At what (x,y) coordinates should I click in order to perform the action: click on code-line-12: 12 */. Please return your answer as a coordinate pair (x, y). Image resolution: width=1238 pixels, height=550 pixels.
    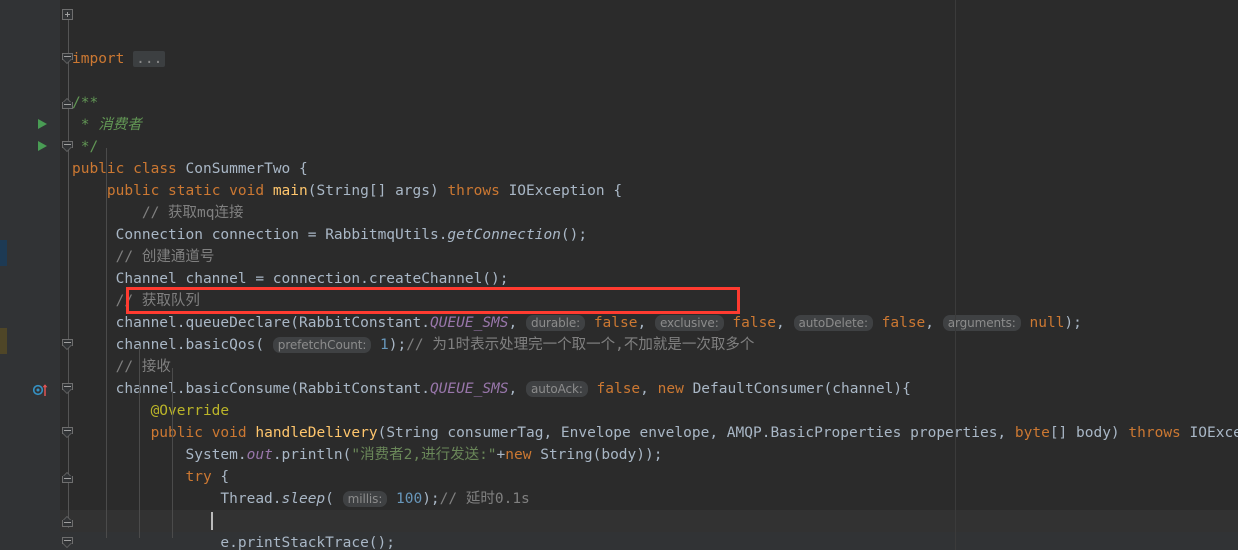
    Looking at the image, I should click on (619, 123).